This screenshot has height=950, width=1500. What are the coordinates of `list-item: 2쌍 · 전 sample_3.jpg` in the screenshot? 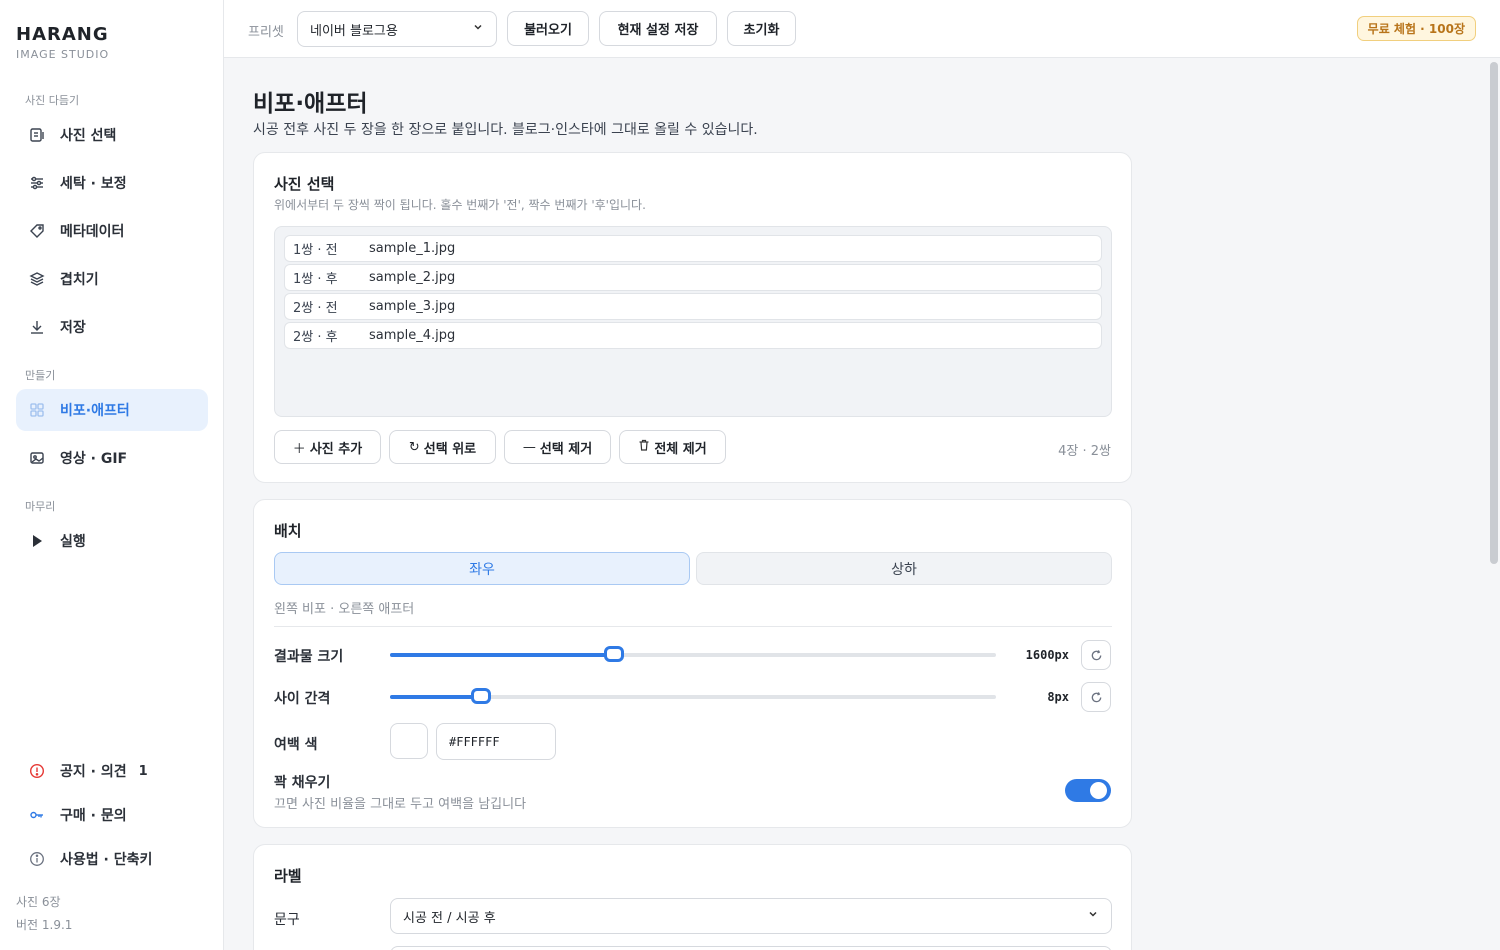 It's located at (693, 306).